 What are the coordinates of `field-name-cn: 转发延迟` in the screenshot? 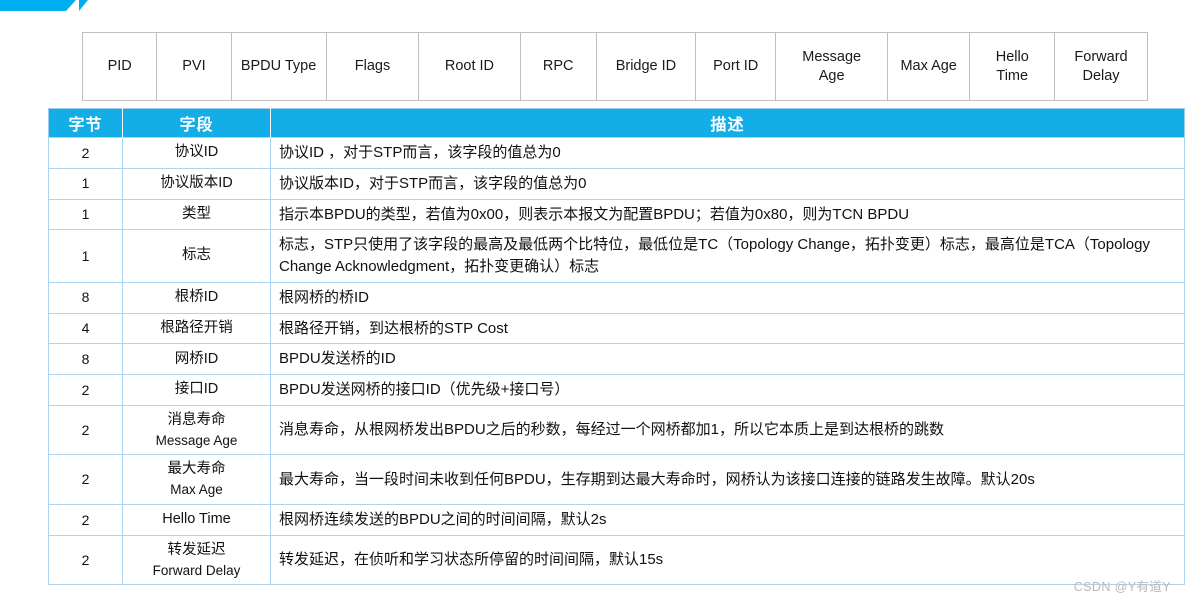 It's located at (196, 549).